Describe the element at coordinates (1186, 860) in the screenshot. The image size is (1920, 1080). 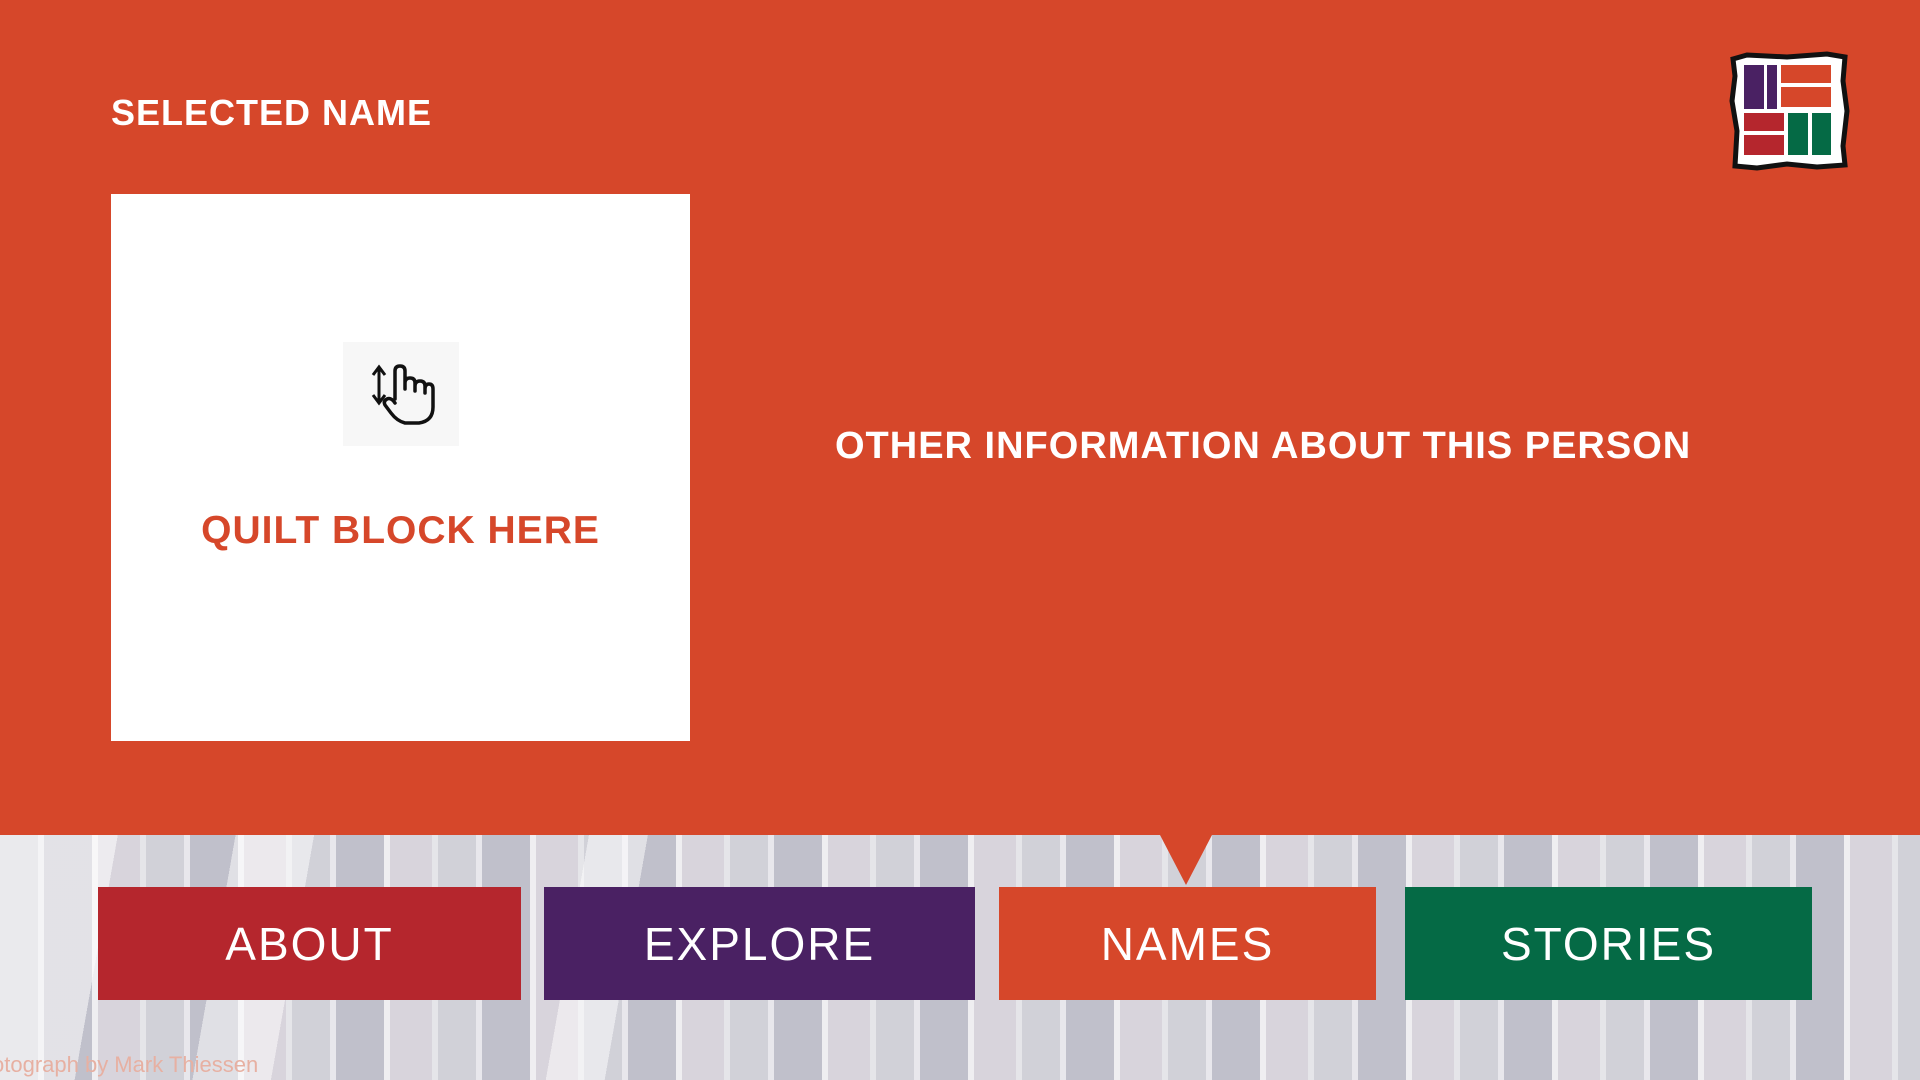
I see `active-tab-pointer` at that location.